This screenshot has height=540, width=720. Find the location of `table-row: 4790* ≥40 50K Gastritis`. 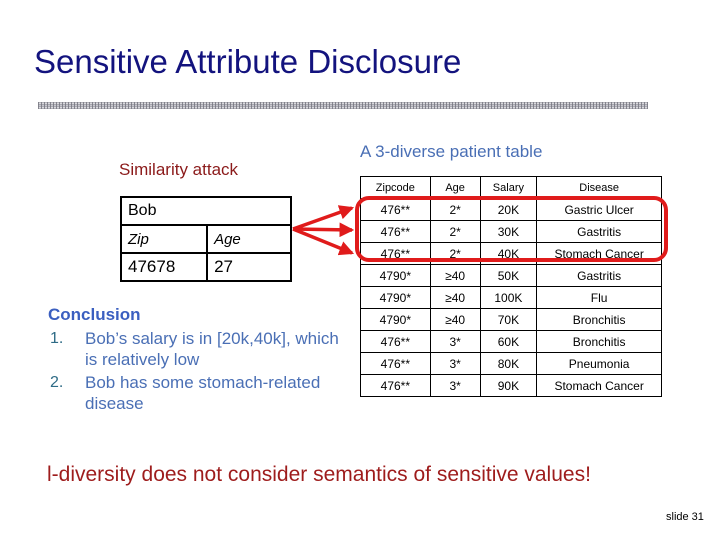

table-row: 4790* ≥40 50K Gastritis is located at coordinates (511, 275).